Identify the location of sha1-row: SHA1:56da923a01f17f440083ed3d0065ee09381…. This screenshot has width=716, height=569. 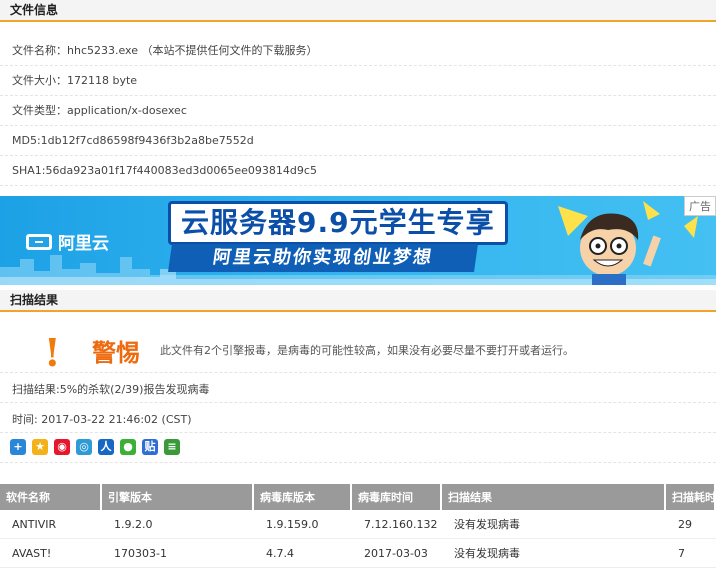
(358, 171).